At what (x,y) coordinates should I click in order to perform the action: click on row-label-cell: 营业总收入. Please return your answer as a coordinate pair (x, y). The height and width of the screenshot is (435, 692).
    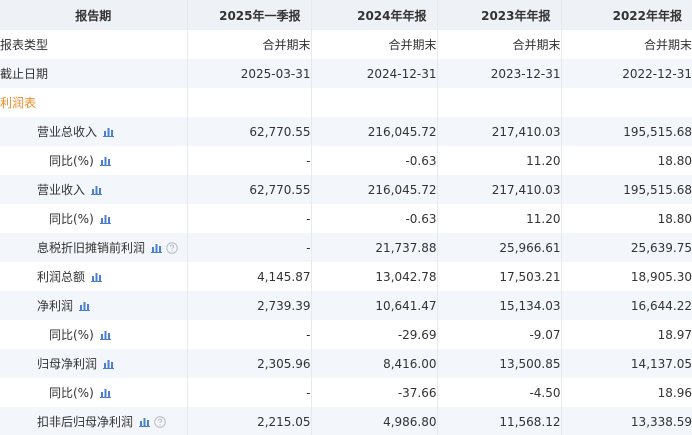
    Looking at the image, I should click on (94, 131).